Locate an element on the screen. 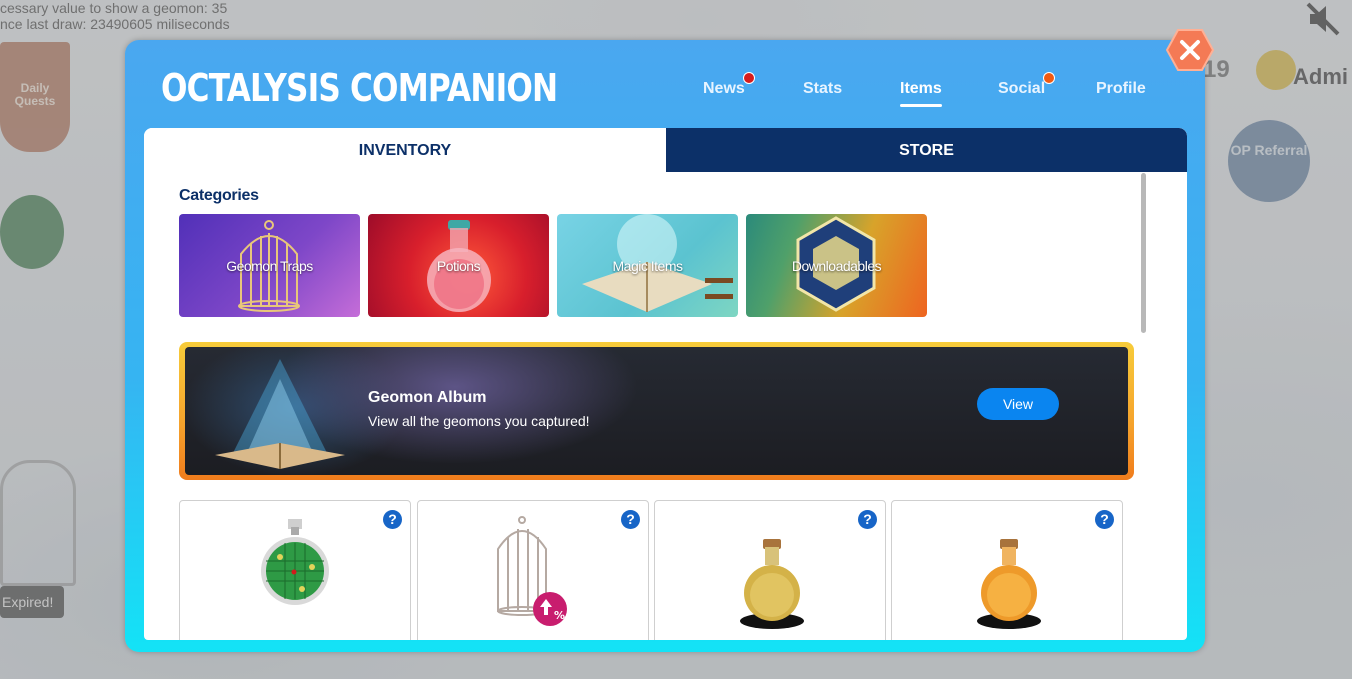 The image size is (1352, 679). category-label: Geomon Traps is located at coordinates (269, 266).